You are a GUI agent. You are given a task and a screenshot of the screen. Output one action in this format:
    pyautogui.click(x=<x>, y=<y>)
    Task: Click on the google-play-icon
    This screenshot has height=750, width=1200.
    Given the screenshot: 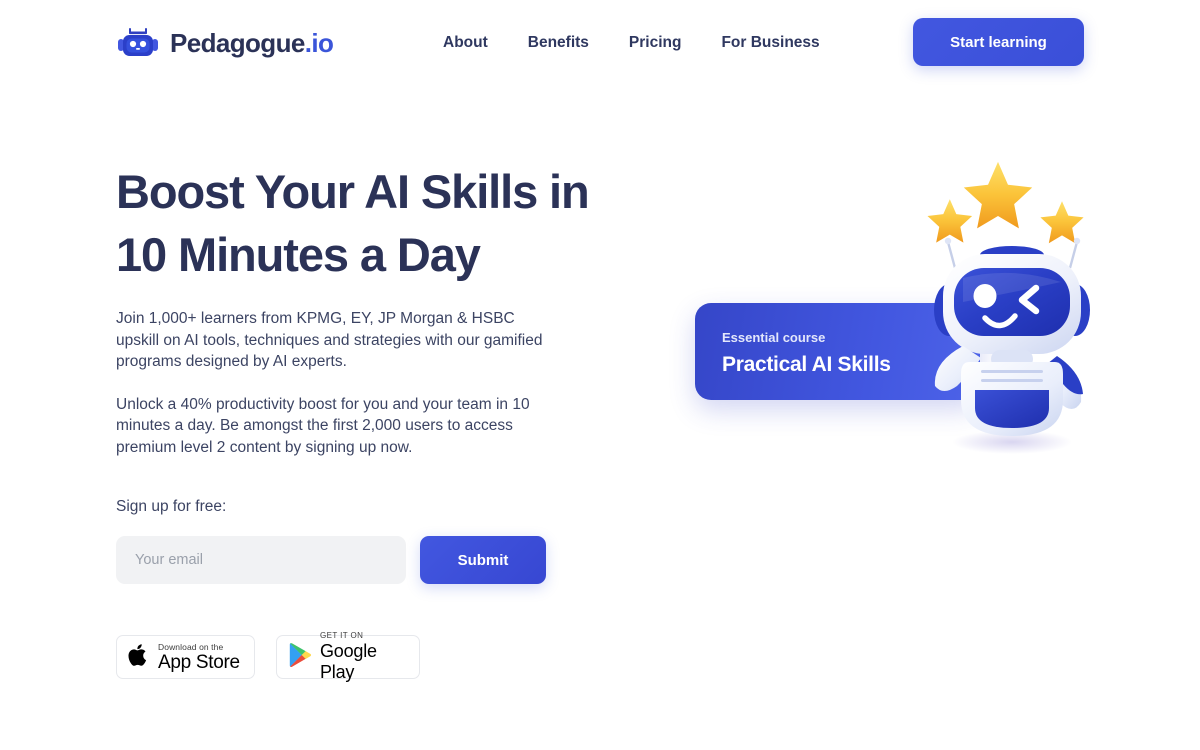 What is the action you would take?
    pyautogui.click(x=300, y=657)
    